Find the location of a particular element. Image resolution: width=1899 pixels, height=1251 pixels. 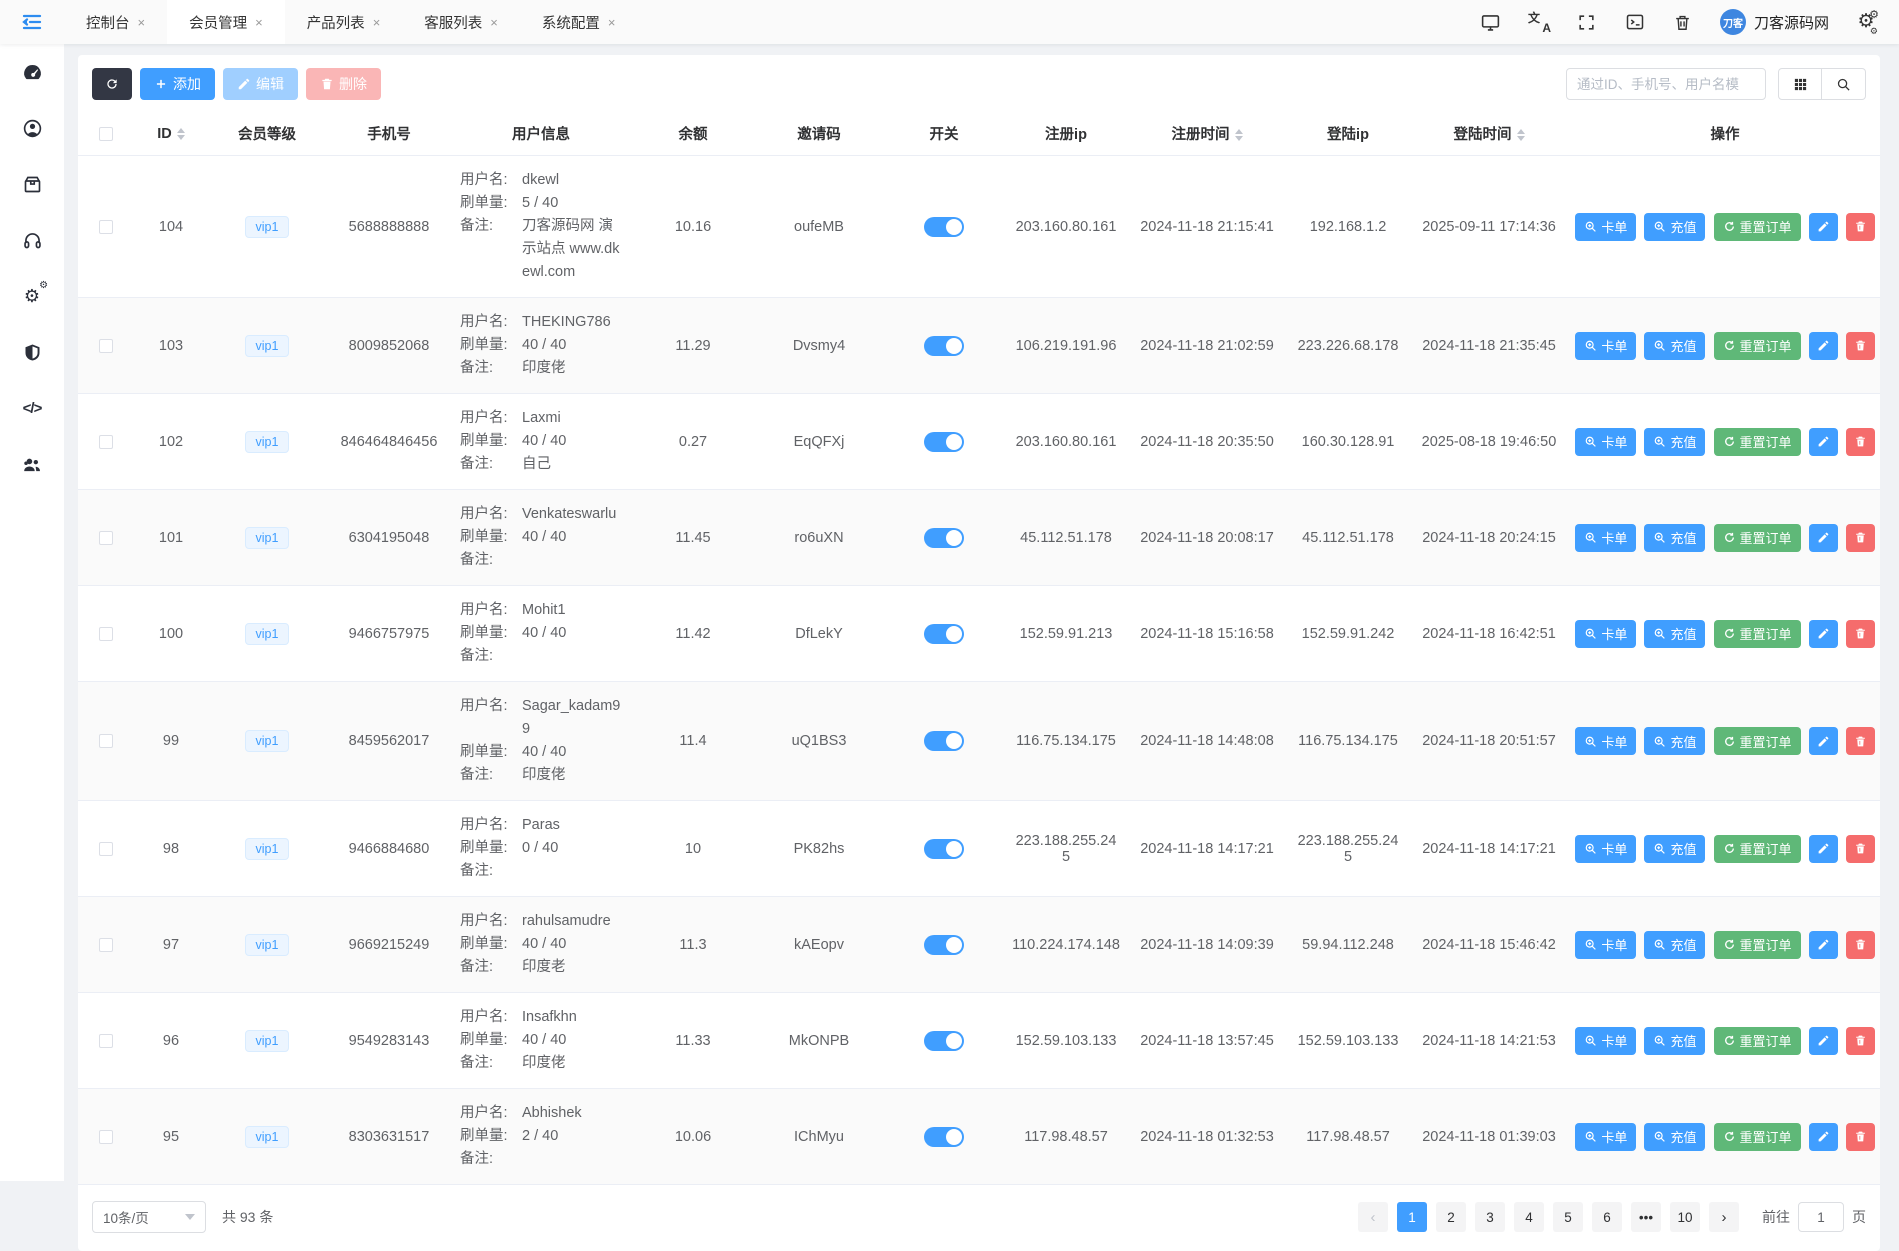

system-settings-icon: ⚙ ⚙ ⚙ is located at coordinates (1866, 22).